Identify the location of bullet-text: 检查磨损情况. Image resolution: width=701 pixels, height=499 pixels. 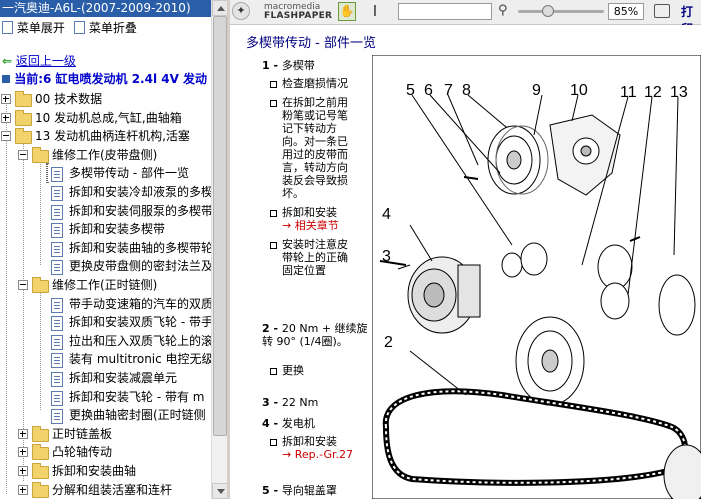
(320, 83).